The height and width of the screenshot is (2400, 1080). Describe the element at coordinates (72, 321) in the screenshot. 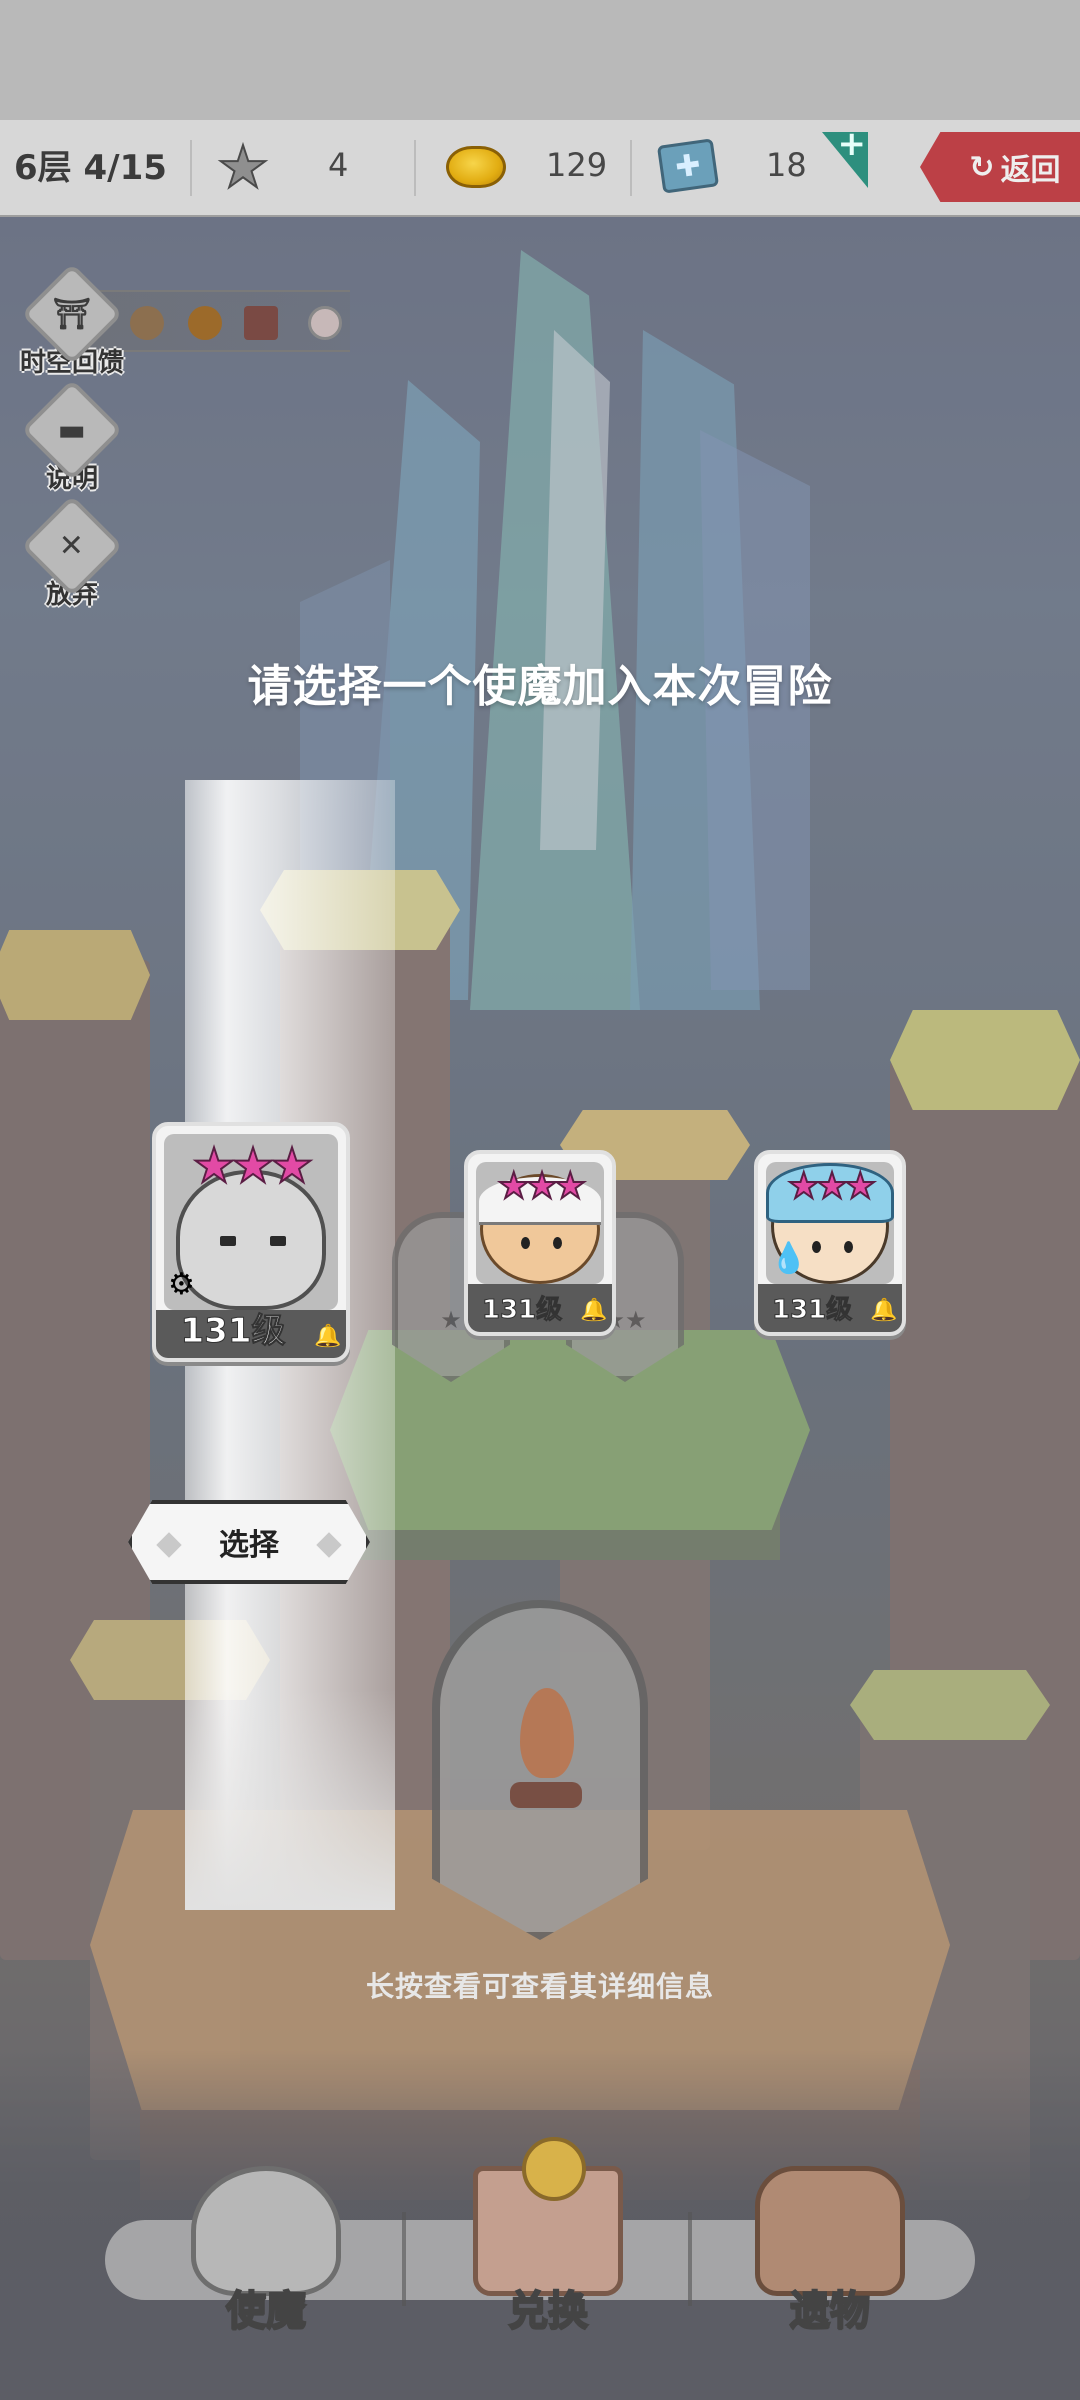

I see `side-button-feedback: ⛩ 时空回馈` at that location.